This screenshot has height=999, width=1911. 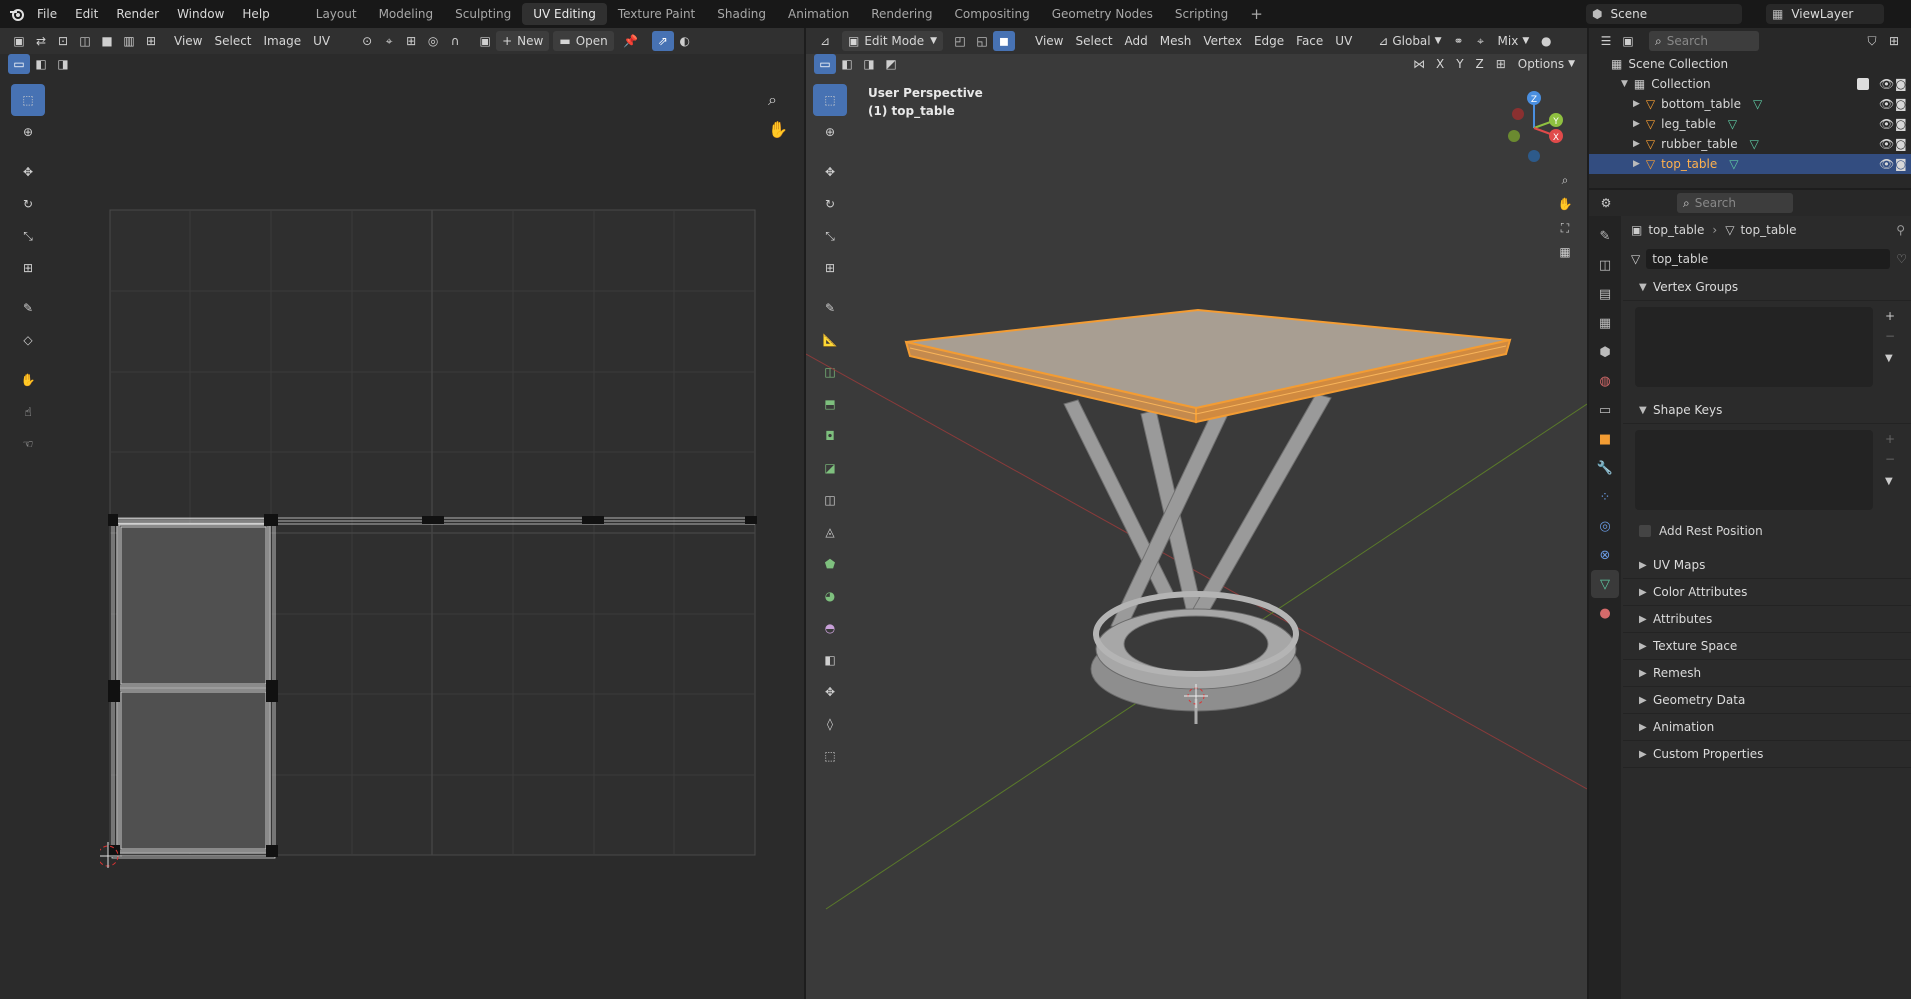 I want to click on vp-menu-edge: Edge, so click(x=1269, y=41).